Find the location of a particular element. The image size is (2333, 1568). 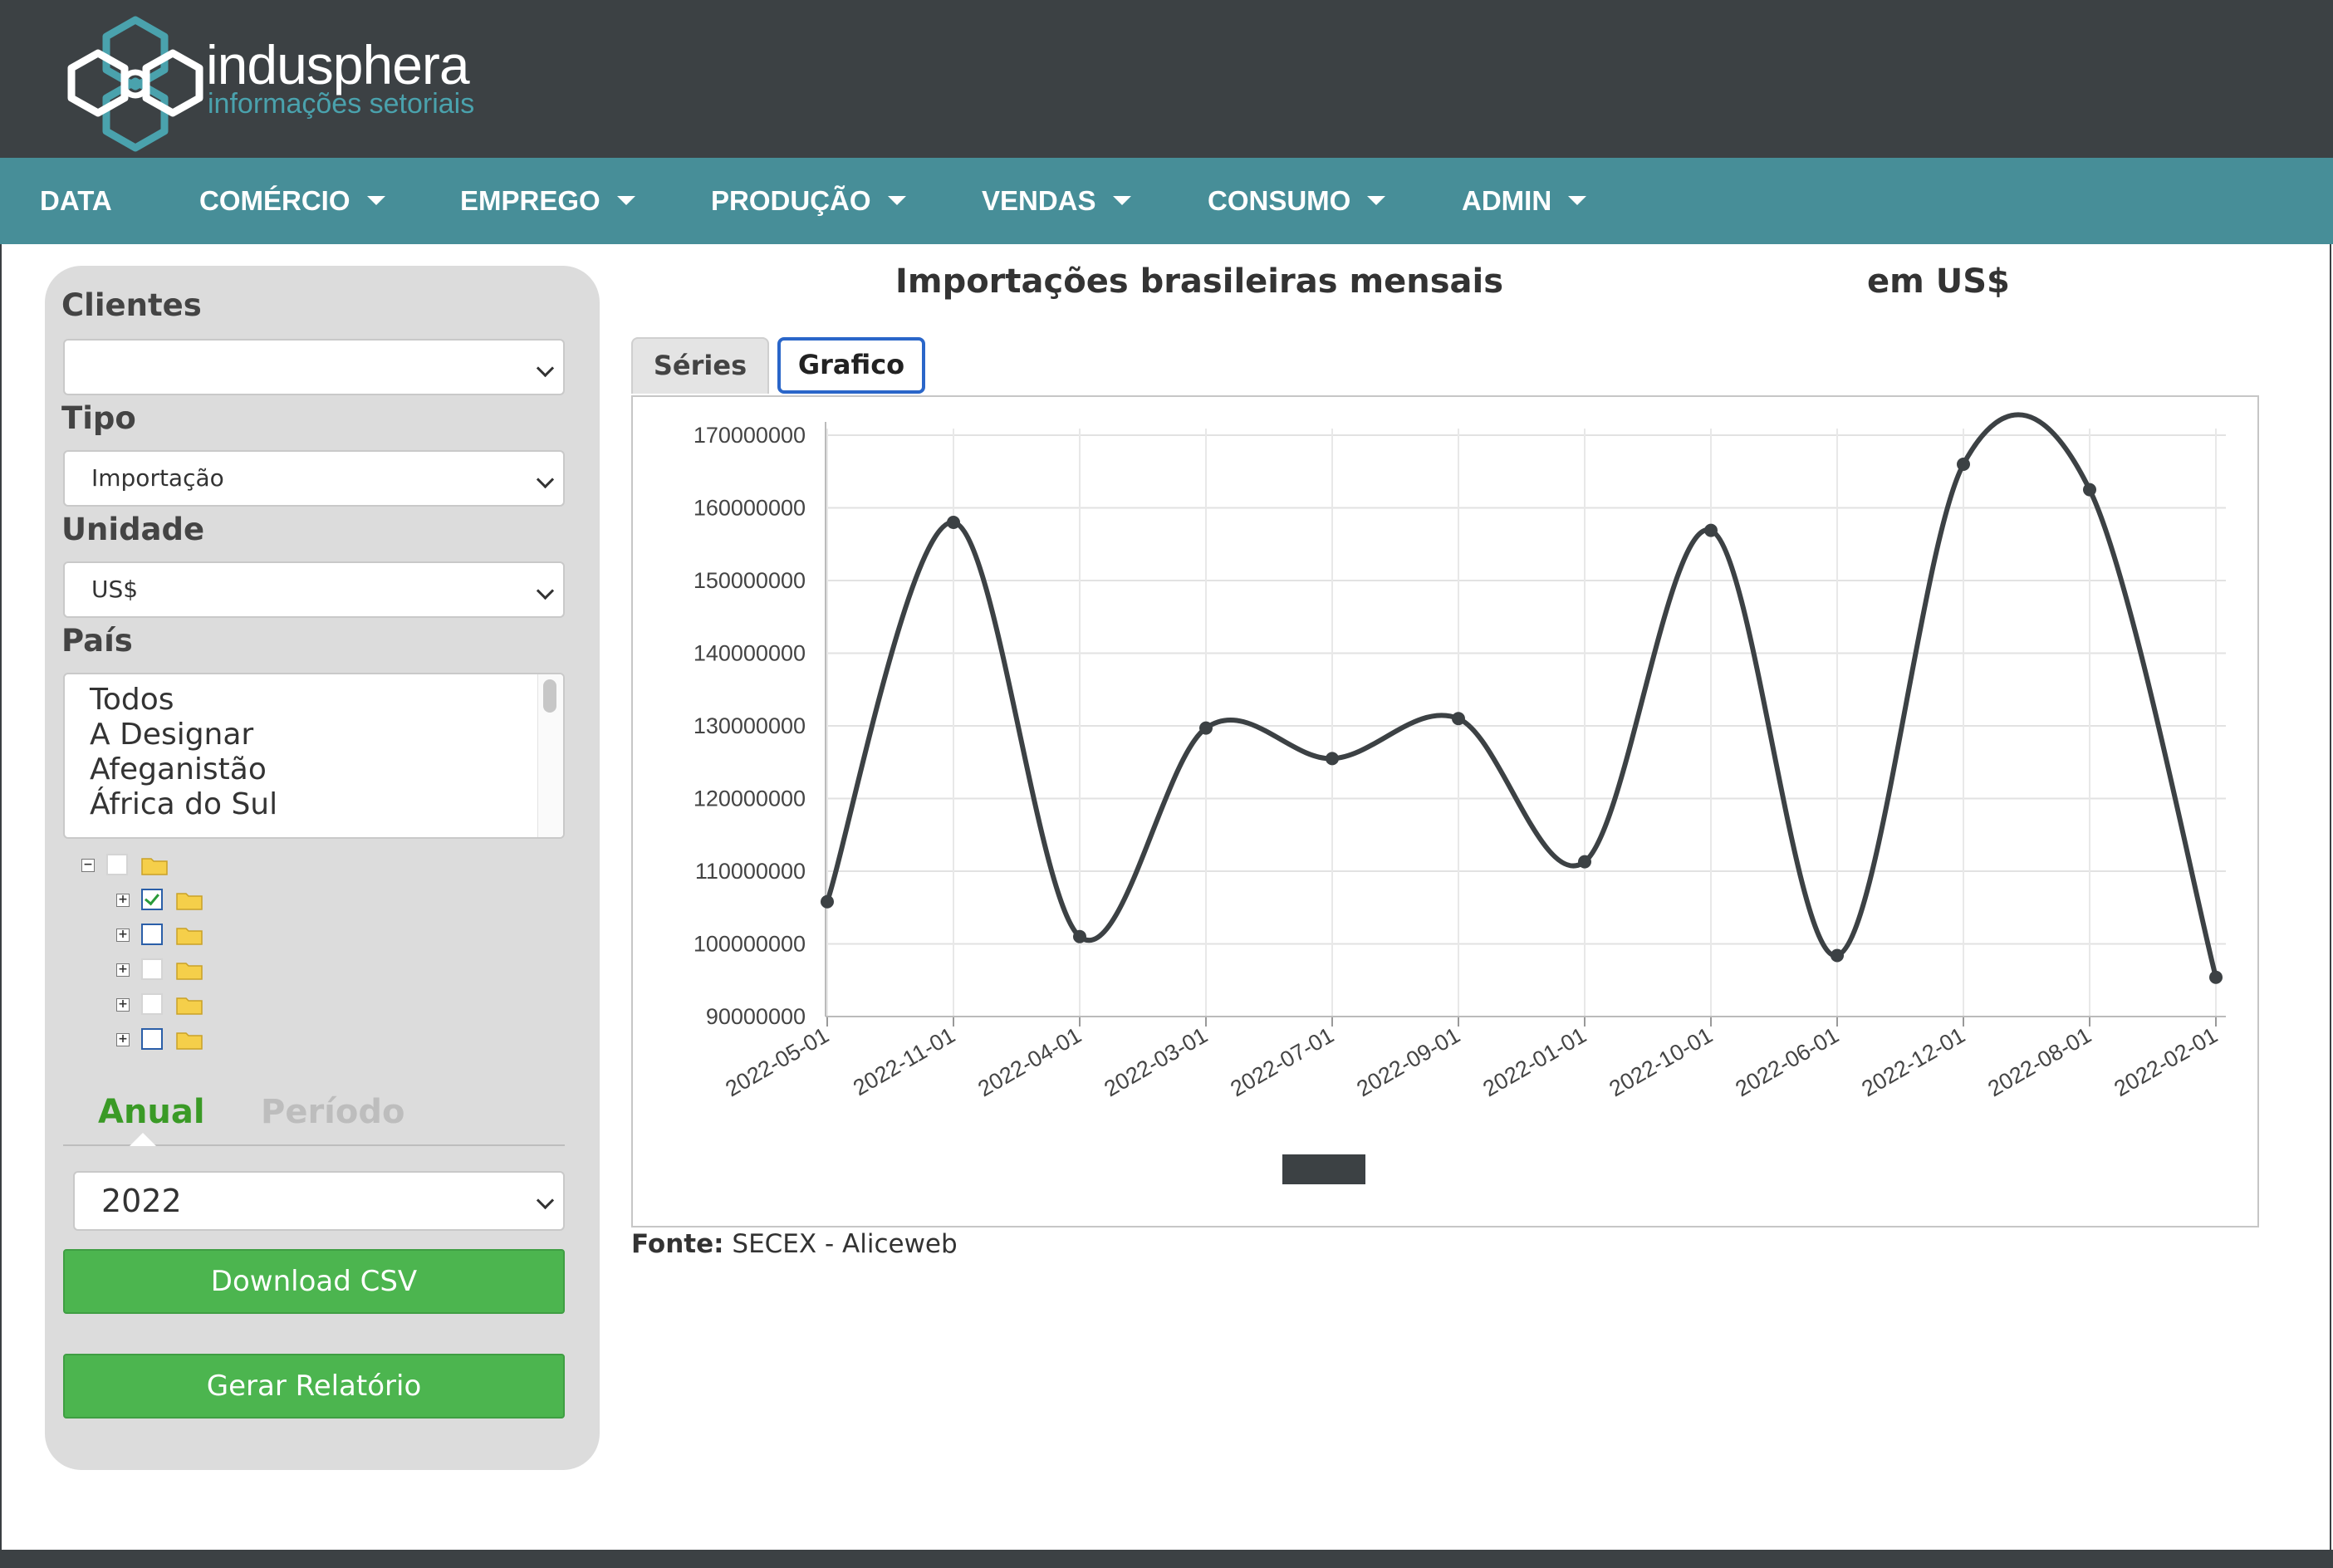

scrollbar-thumb is located at coordinates (549, 696).